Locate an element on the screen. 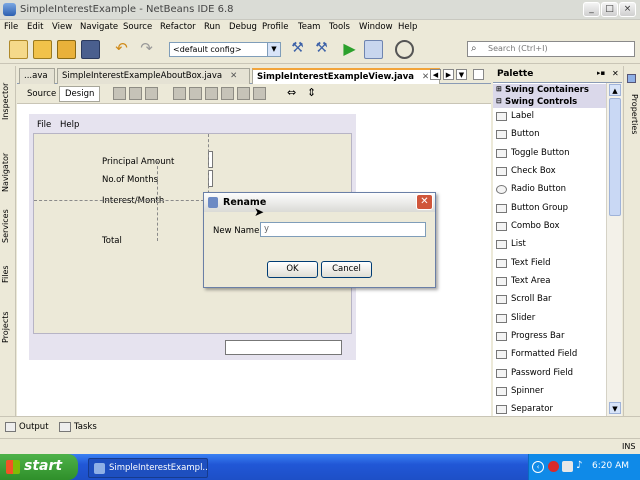 This screenshot has height=480, width=640. tasks-tab: Tasks is located at coordinates (85, 427).